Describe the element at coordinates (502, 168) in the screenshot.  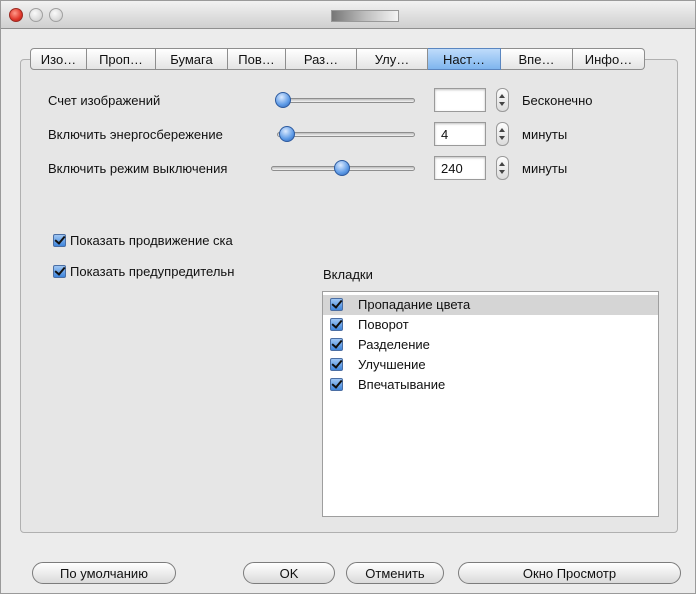
I see `power-off-stepper` at that location.